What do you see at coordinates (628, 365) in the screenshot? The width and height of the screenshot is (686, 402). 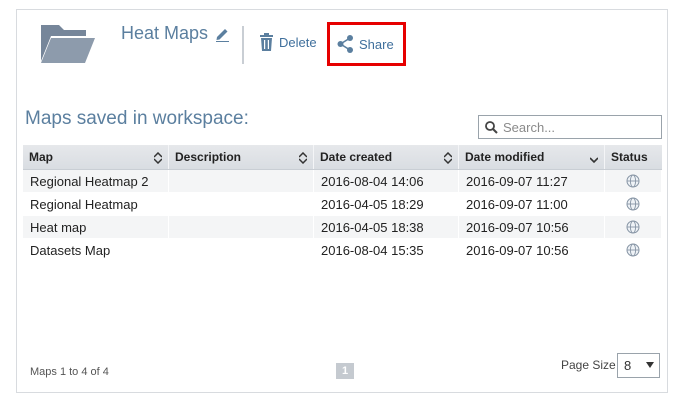 I see `page-size-value: 8` at bounding box center [628, 365].